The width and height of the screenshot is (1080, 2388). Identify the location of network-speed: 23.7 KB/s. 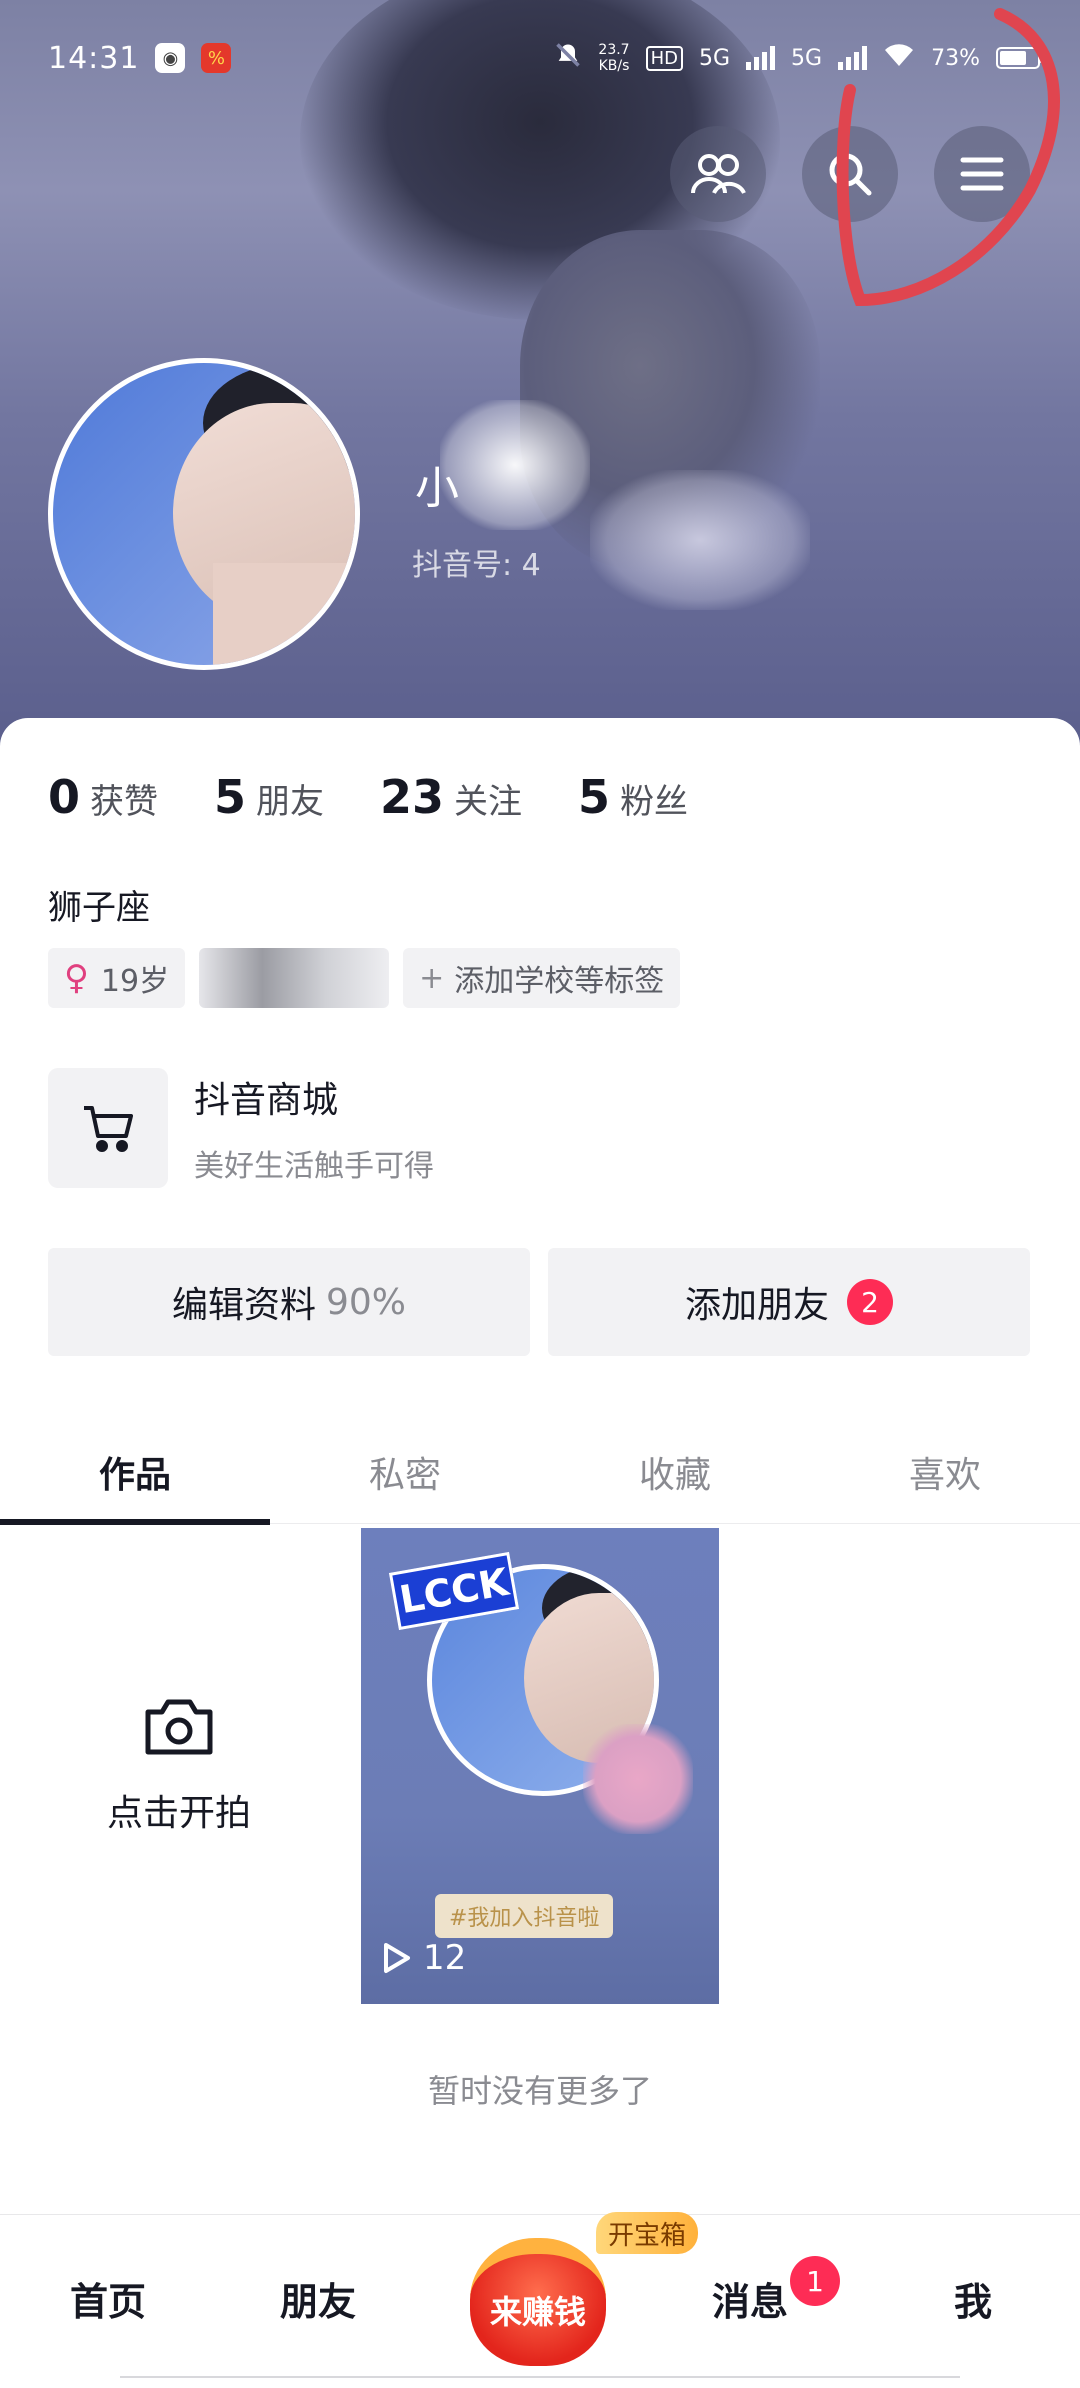
(613, 58).